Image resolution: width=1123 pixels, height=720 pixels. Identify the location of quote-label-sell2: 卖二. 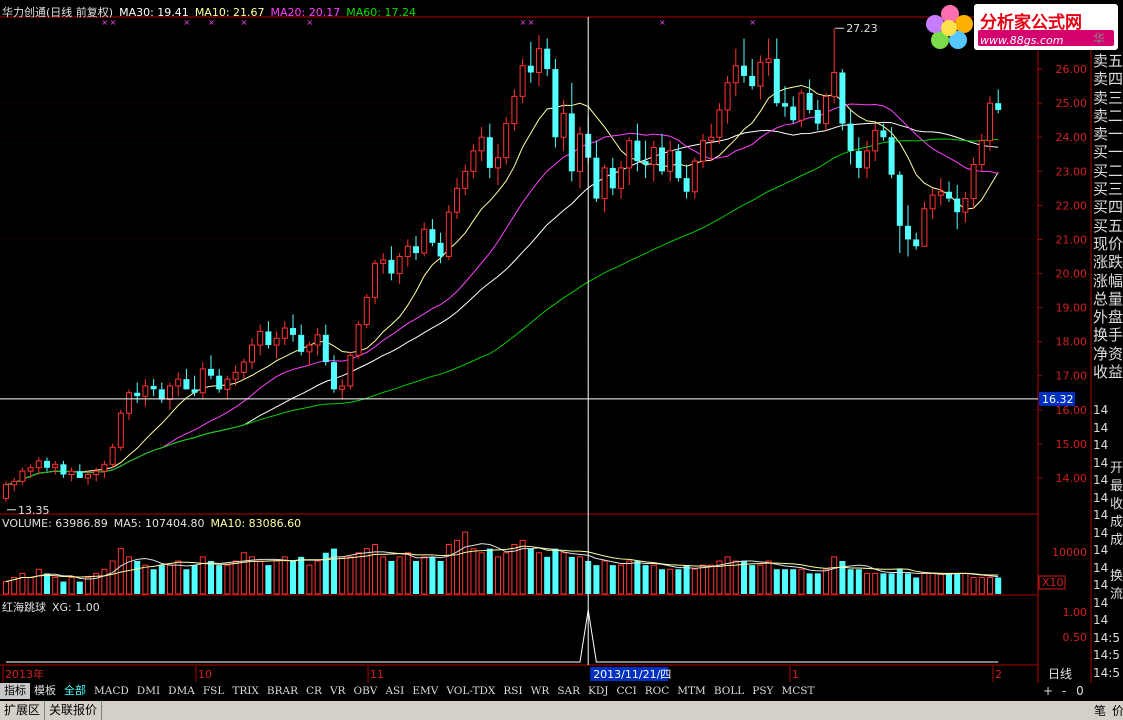
(1108, 115).